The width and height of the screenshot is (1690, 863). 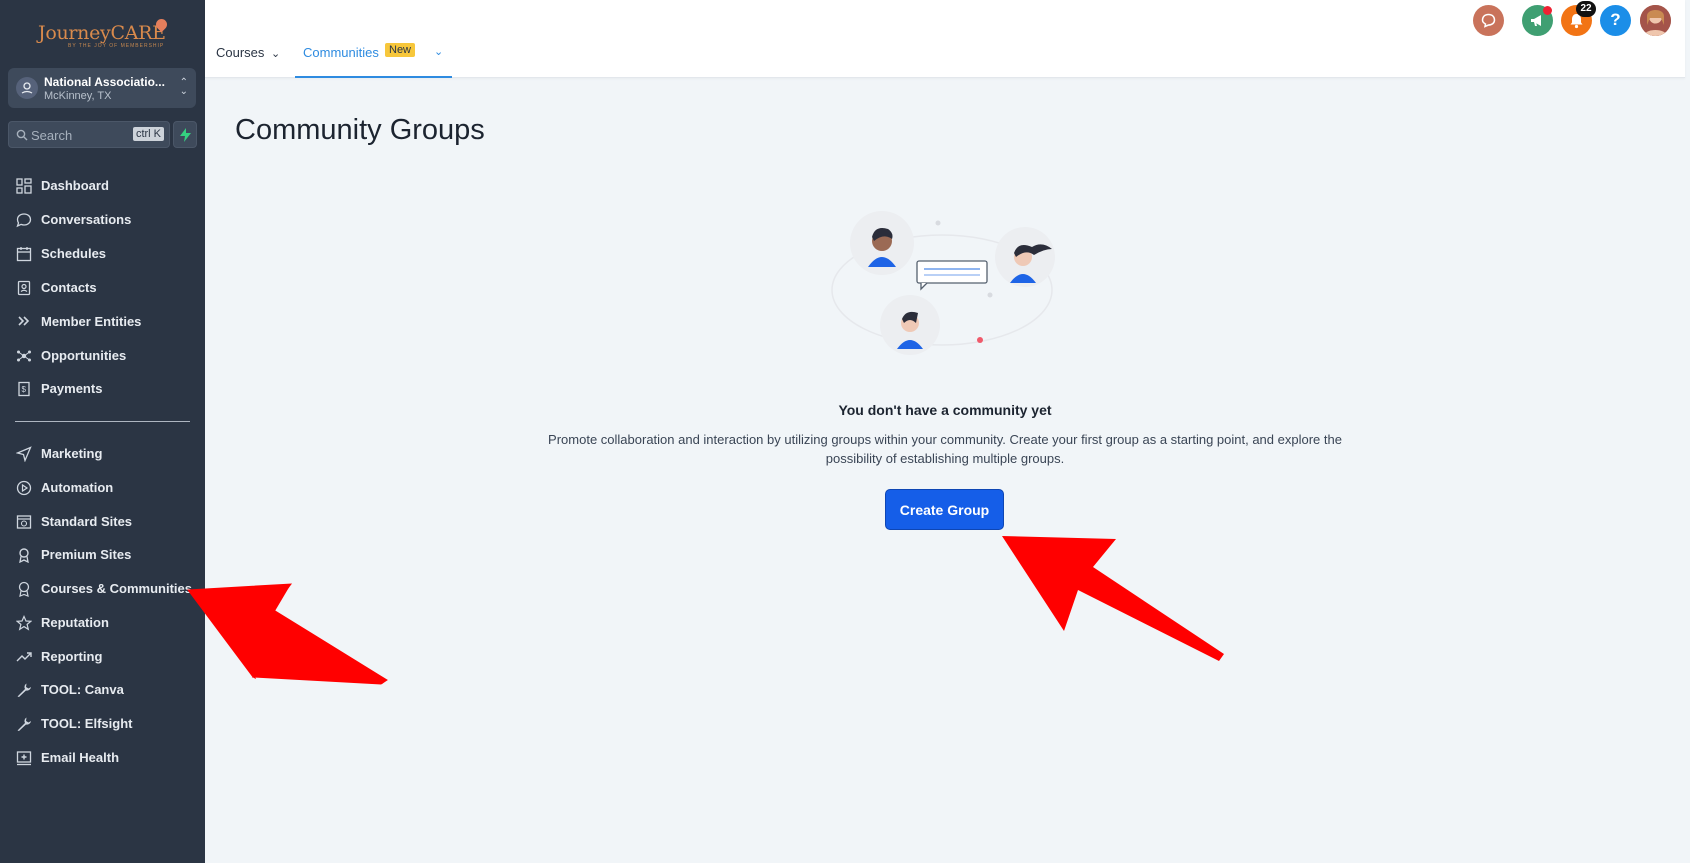 I want to click on sidebar-item-label: TOOL: Elfsight, so click(x=87, y=723).